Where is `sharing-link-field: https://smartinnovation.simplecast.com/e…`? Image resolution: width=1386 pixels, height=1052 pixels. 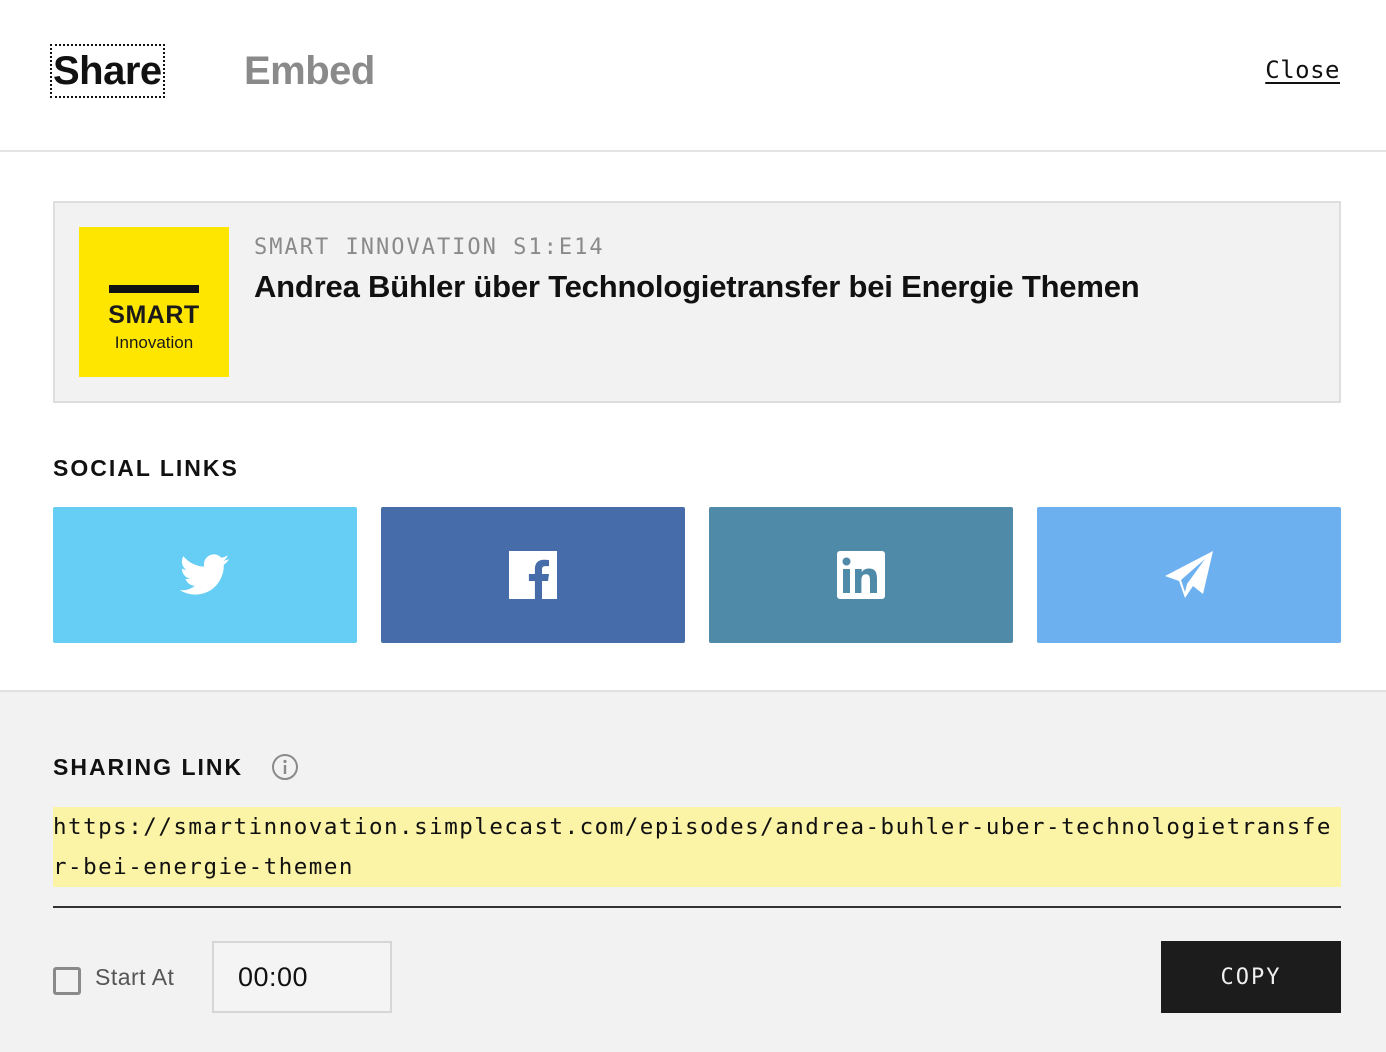
sharing-link-field: https://smartinnovation.simplecast.com/e… is located at coordinates (697, 847).